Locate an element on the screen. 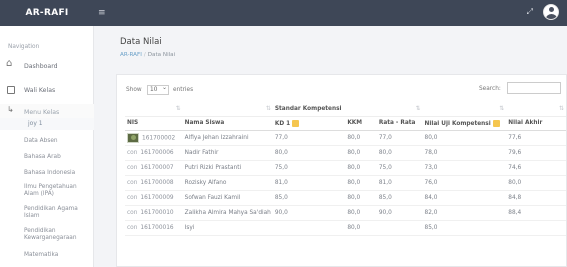 Image resolution: width=567 pixels, height=267 pixels. cell-nilai-uji: 76,0 is located at coordinates (431, 182).